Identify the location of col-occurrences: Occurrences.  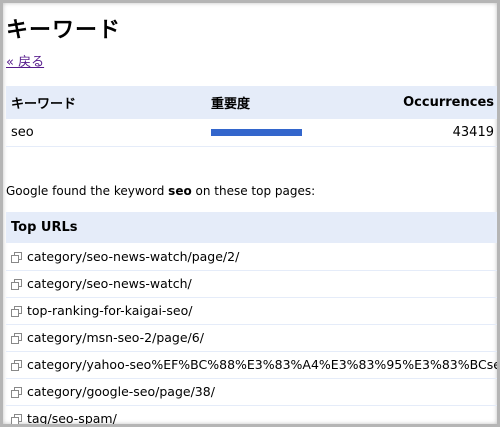
(448, 102).